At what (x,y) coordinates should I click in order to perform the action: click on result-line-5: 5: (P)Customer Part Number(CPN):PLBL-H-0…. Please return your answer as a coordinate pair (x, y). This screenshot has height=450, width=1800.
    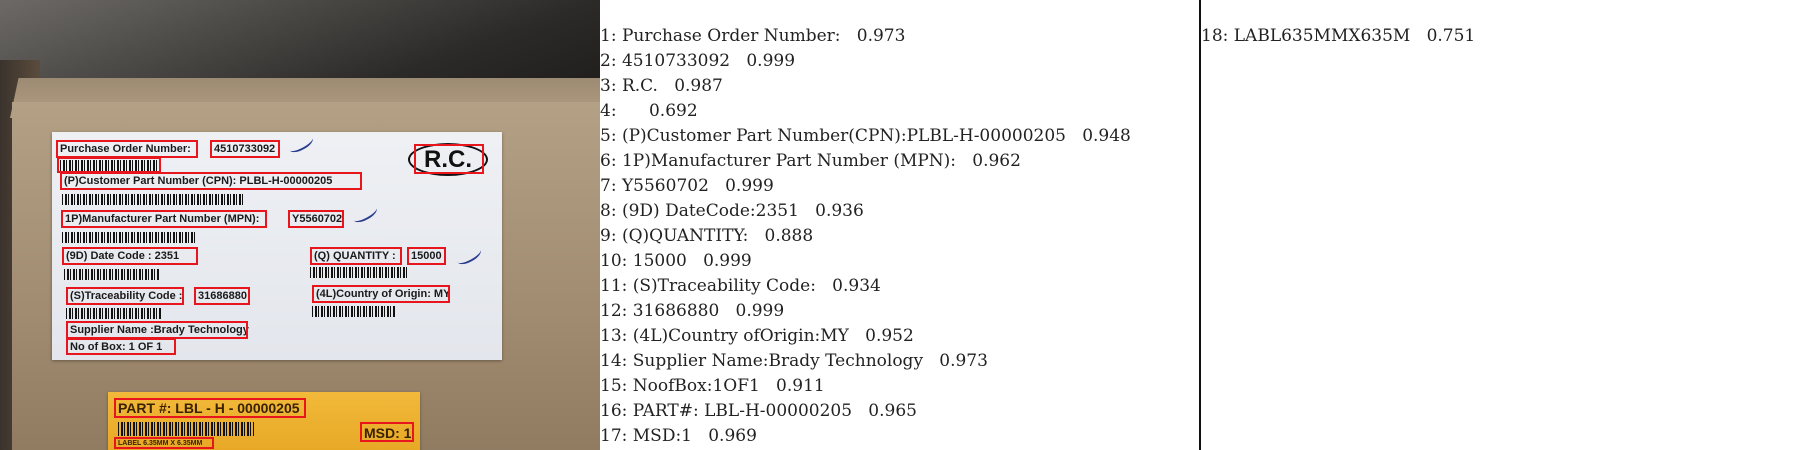
    Looking at the image, I should click on (865, 136).